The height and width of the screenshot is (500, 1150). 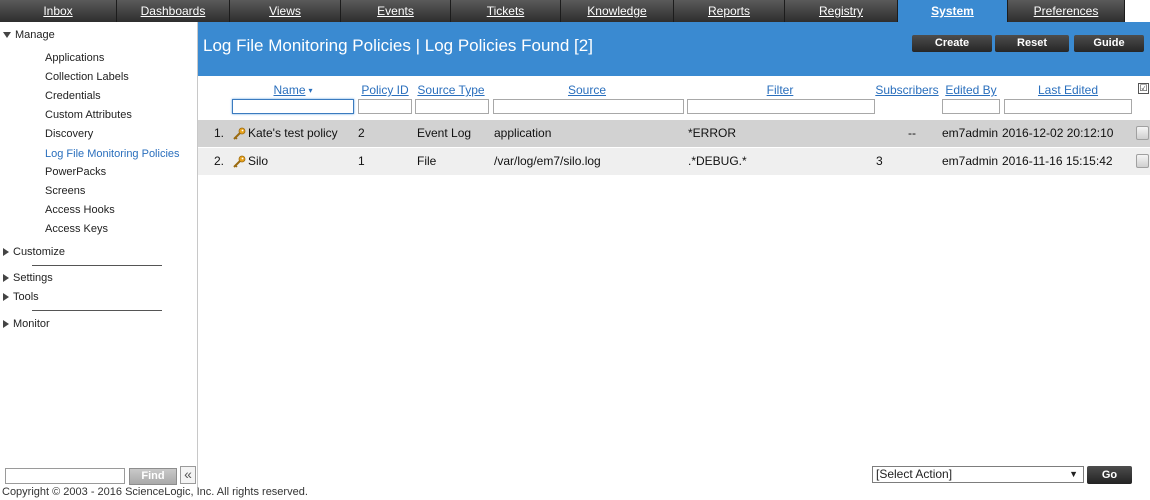 I want to click on column-header-name: Name ▾, so click(x=293, y=90).